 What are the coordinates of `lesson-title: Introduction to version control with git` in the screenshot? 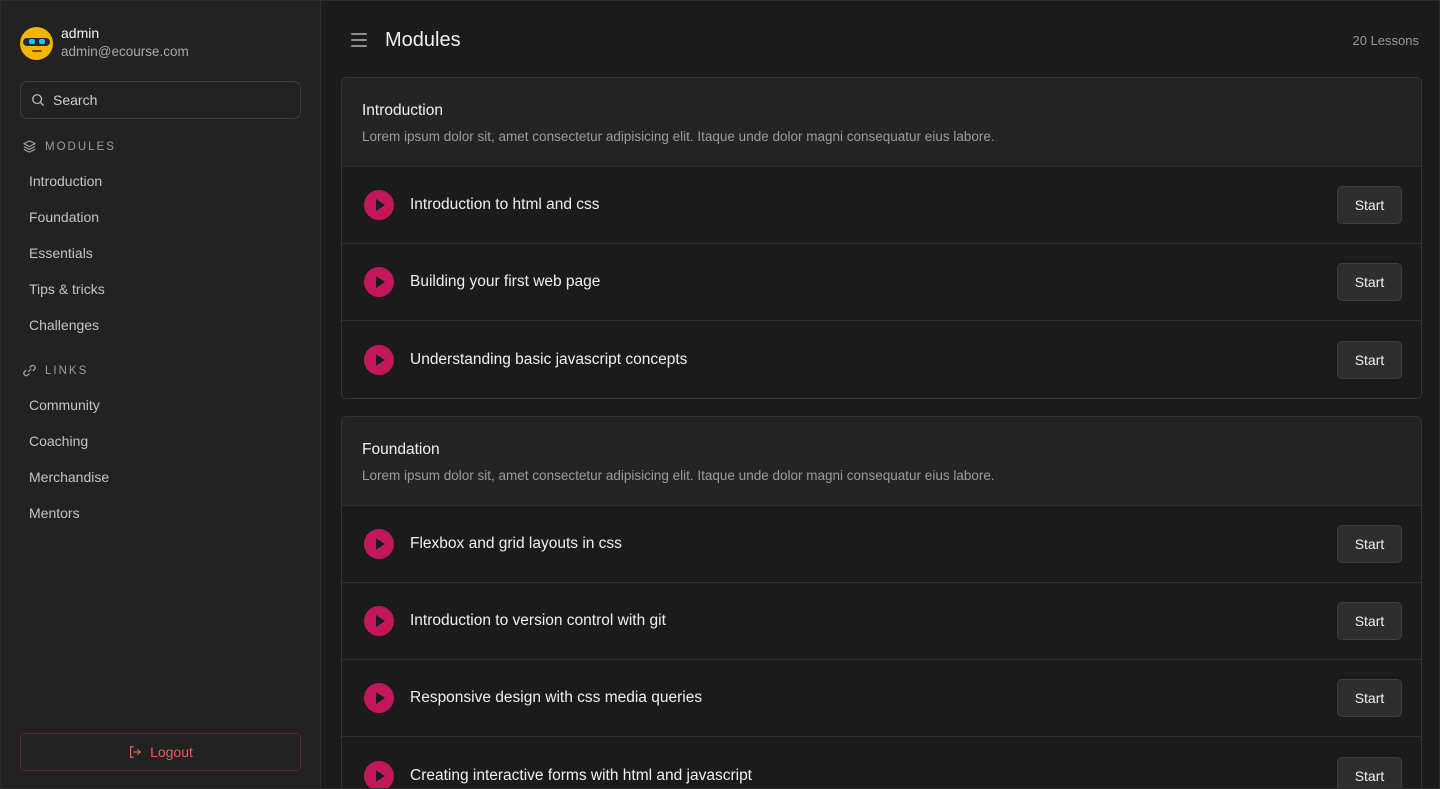 It's located at (538, 620).